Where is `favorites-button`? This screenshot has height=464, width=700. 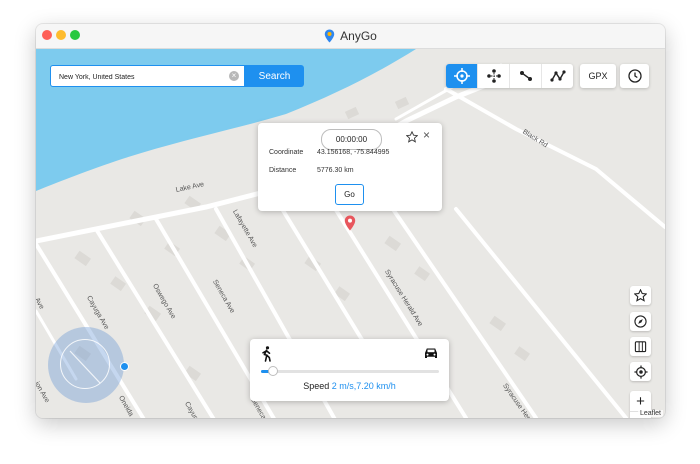
favorites-button is located at coordinates (640, 295).